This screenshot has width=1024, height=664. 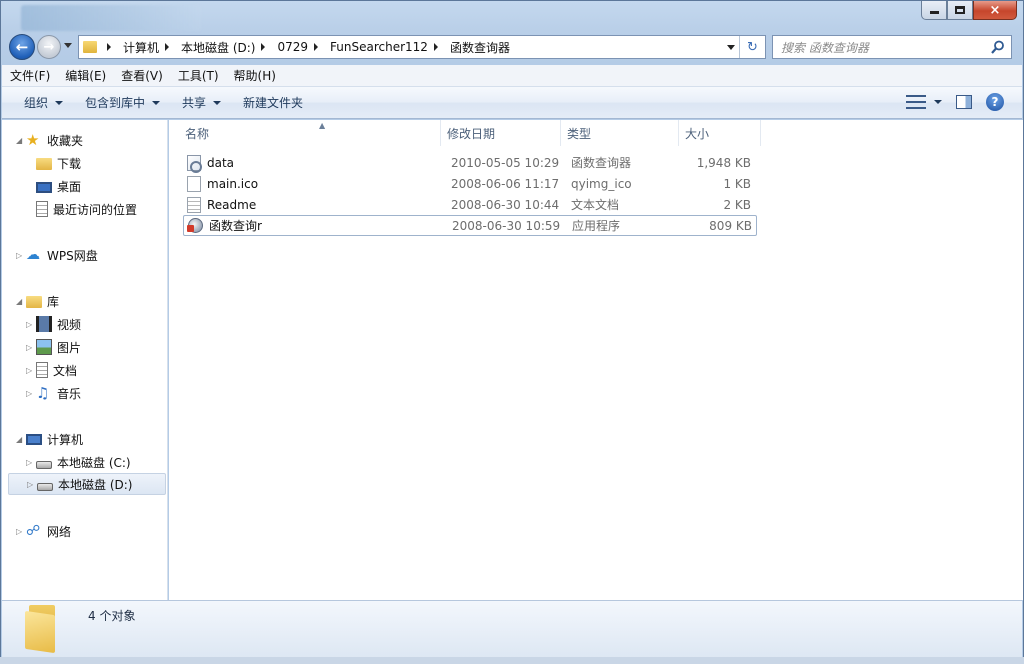 I want to click on nav-pictures: ▷ 图片, so click(x=53, y=347).